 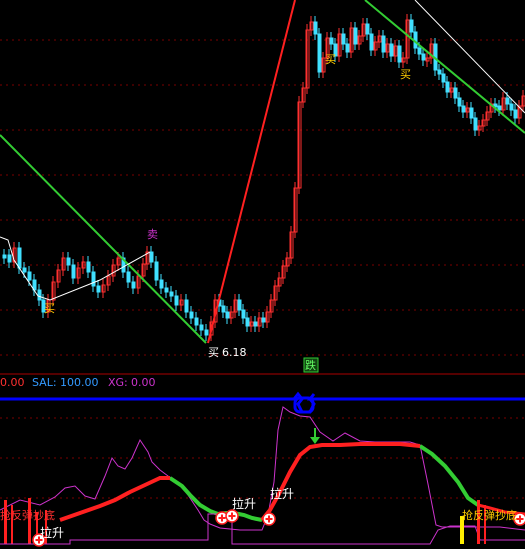 I want to click on buy-signal-label-left: 买, so click(x=49, y=308).